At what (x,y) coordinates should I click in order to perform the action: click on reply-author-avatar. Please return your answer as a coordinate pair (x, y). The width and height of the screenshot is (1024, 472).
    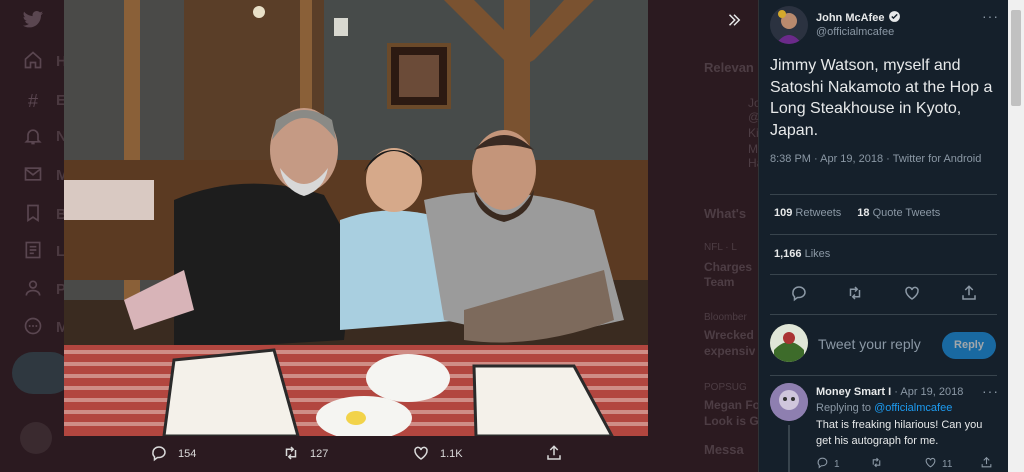
    Looking at the image, I should click on (789, 402).